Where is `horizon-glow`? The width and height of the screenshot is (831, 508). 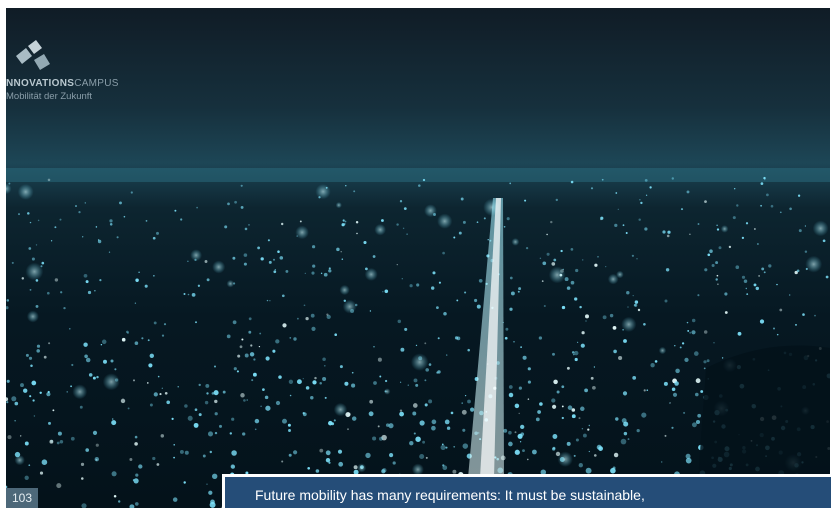
horizon-glow is located at coordinates (418, 175).